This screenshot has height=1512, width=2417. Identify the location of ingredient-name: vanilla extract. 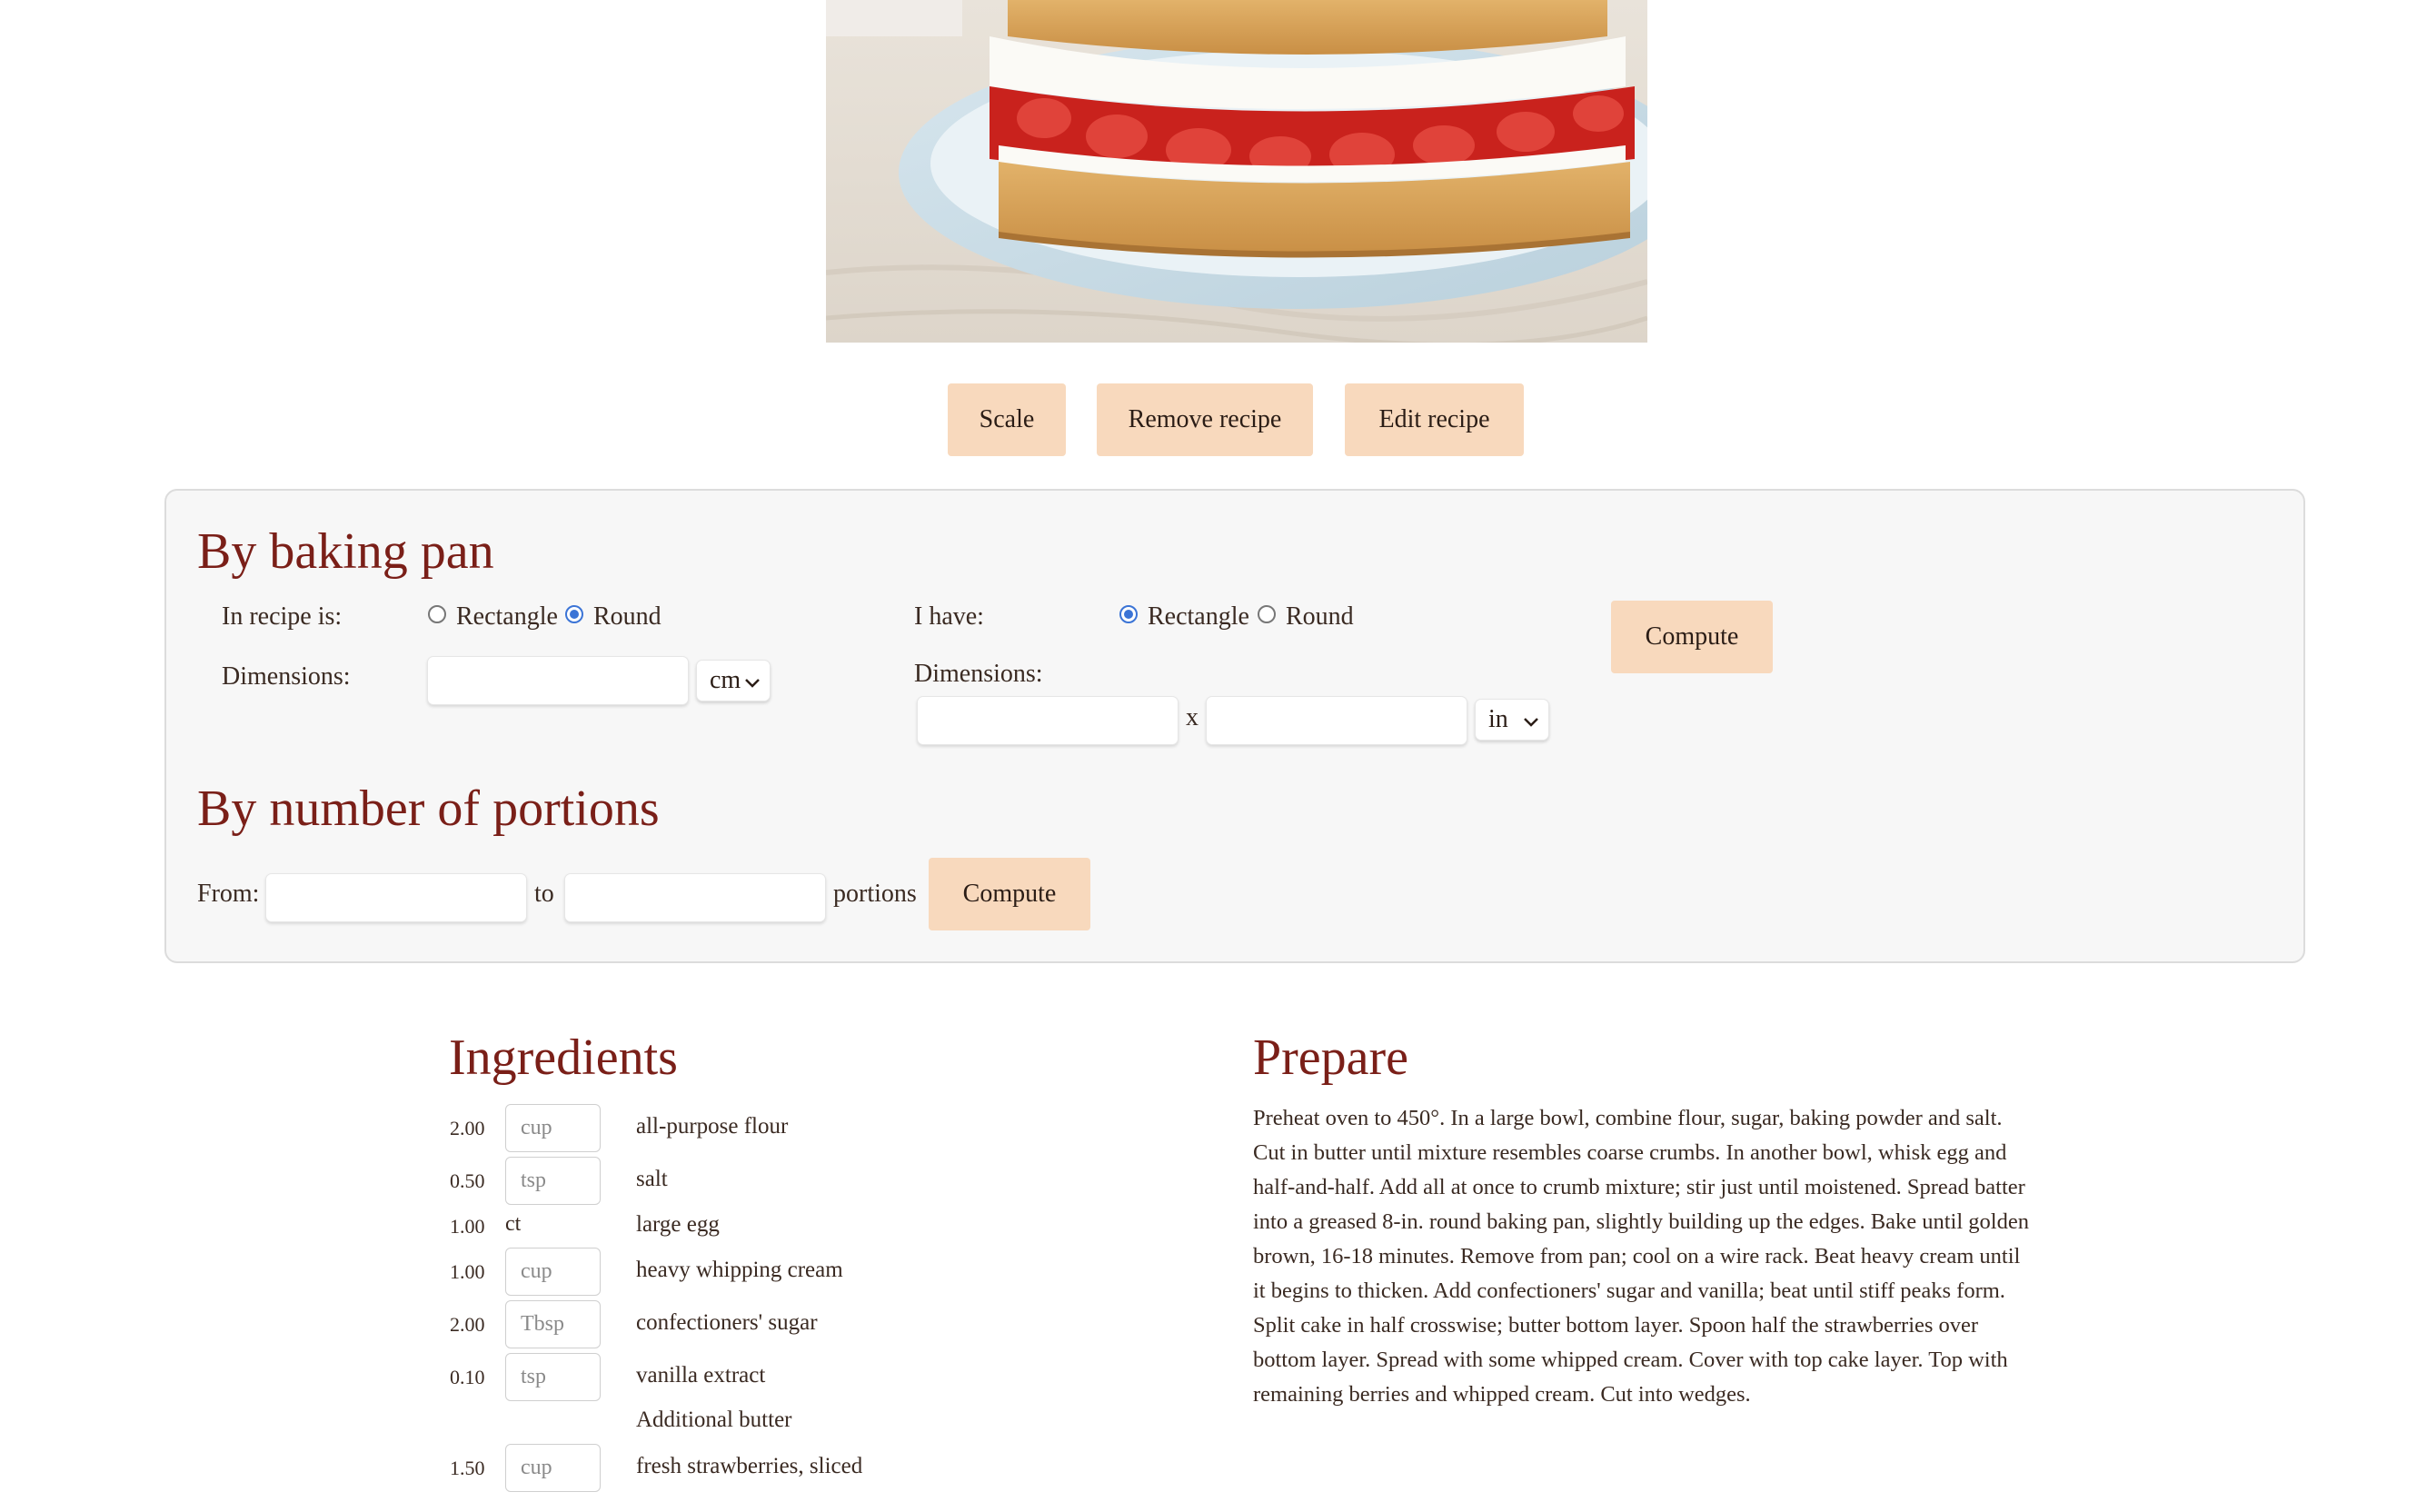
(701, 1375).